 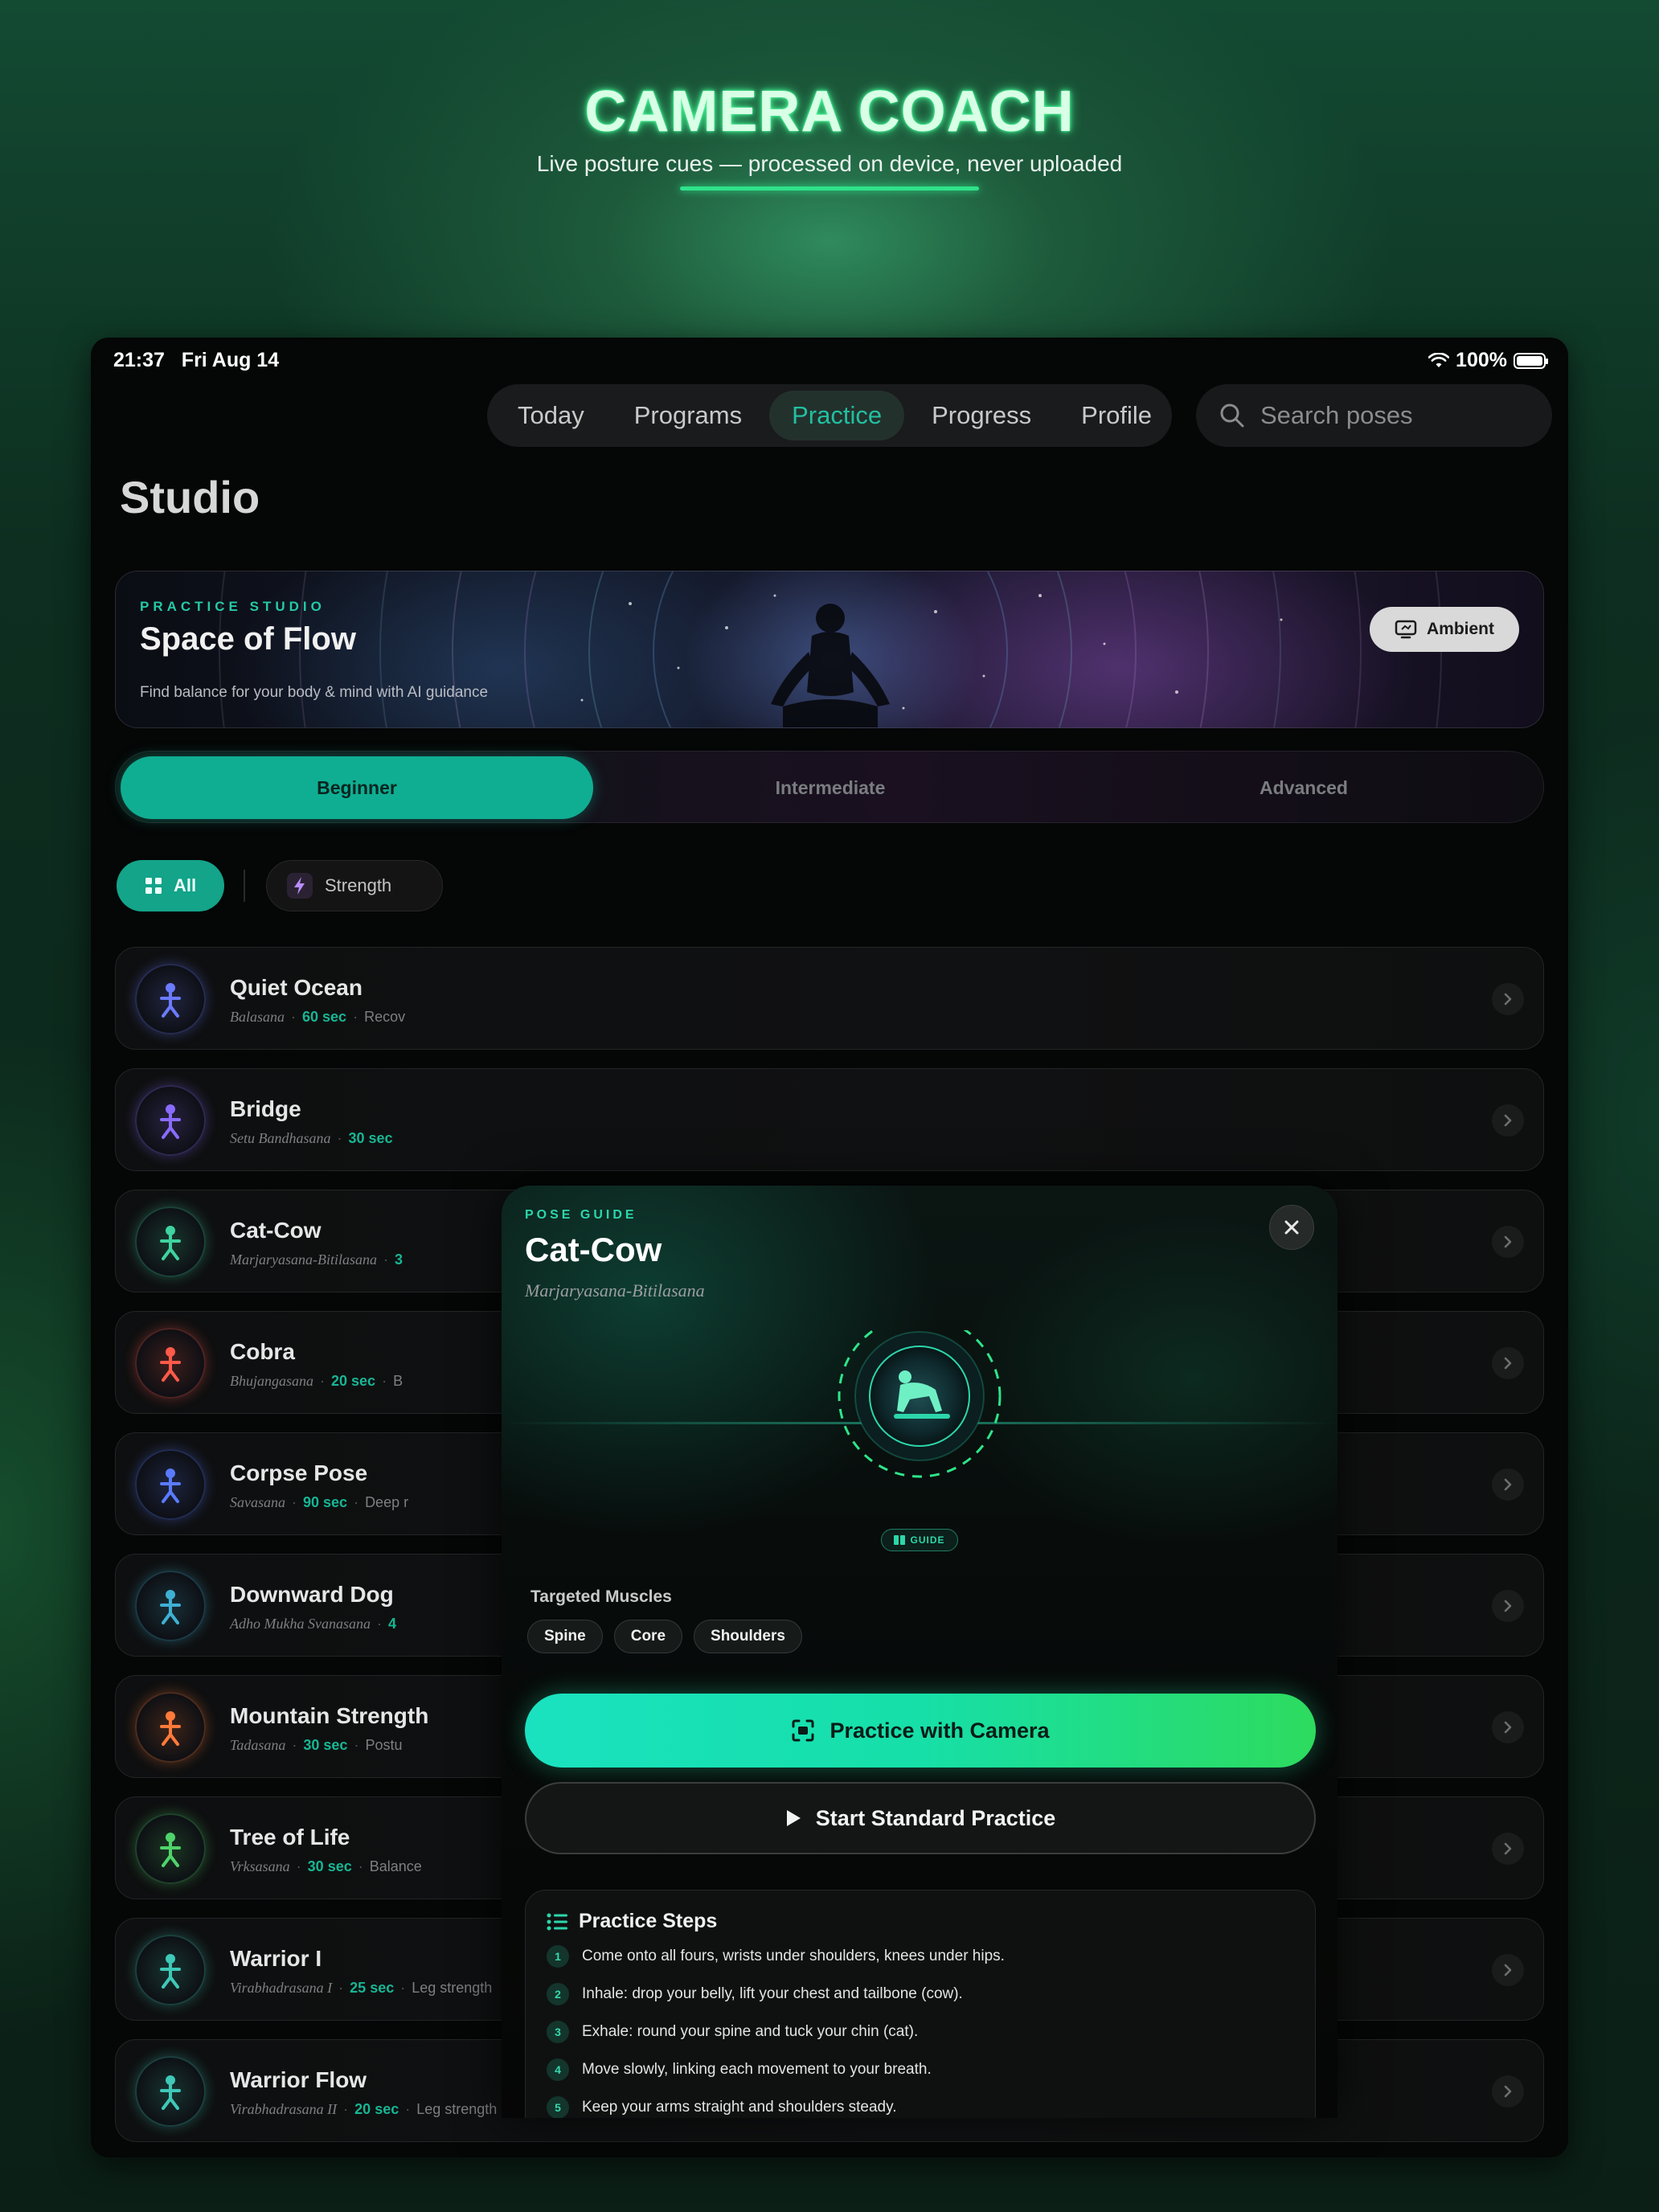 I want to click on start-standard-practice-button: Start Standard Practice, so click(x=920, y=1818).